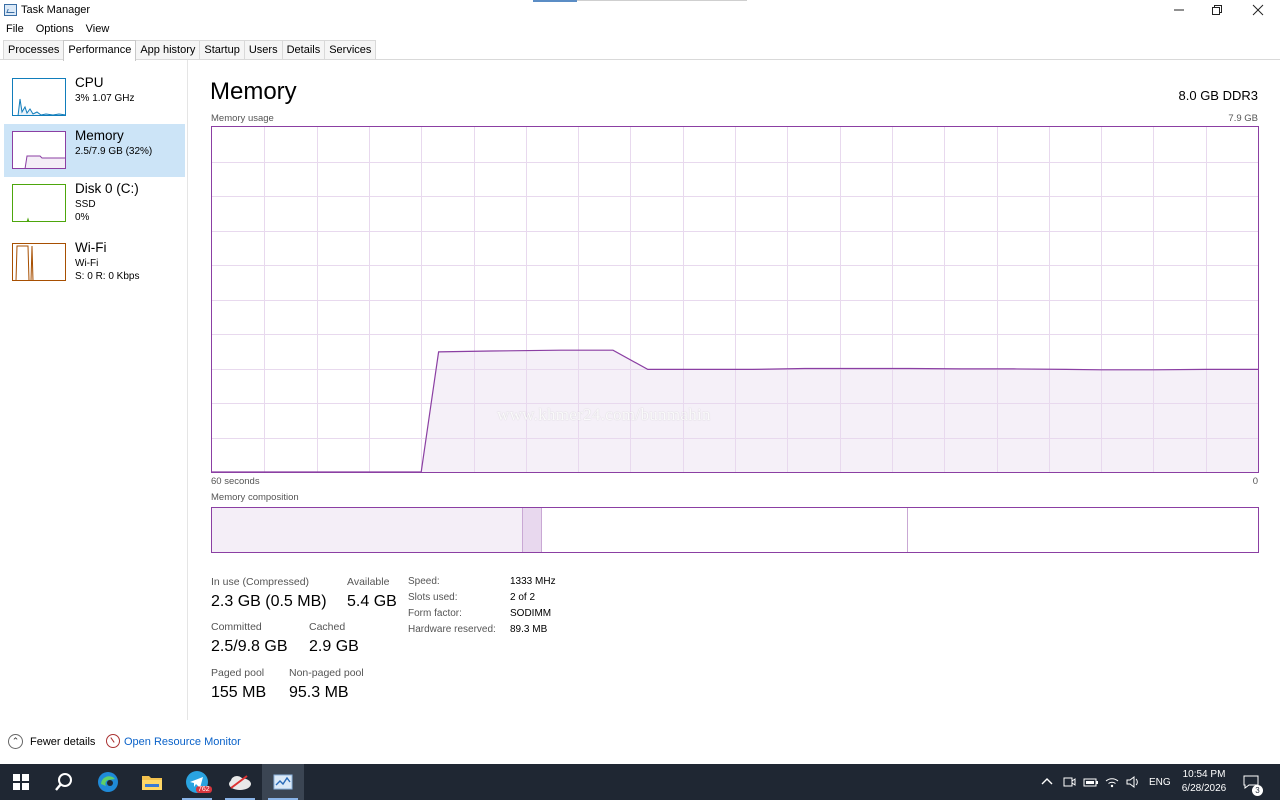  Describe the element at coordinates (327, 627) in the screenshot. I see `cached-label: Cached` at that location.